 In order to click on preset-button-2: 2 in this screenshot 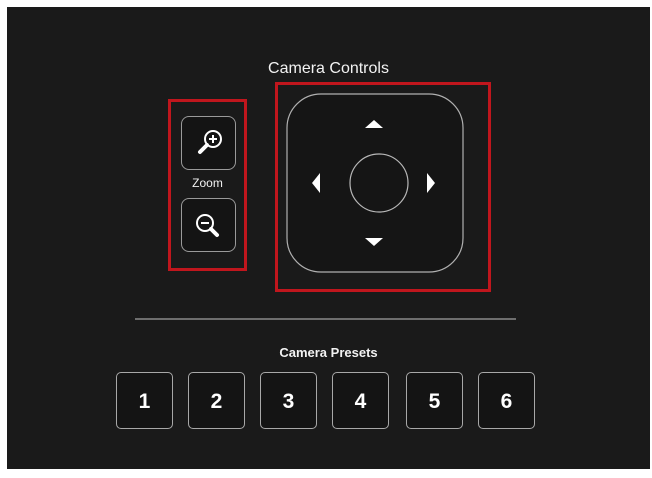, I will do `click(216, 400)`.